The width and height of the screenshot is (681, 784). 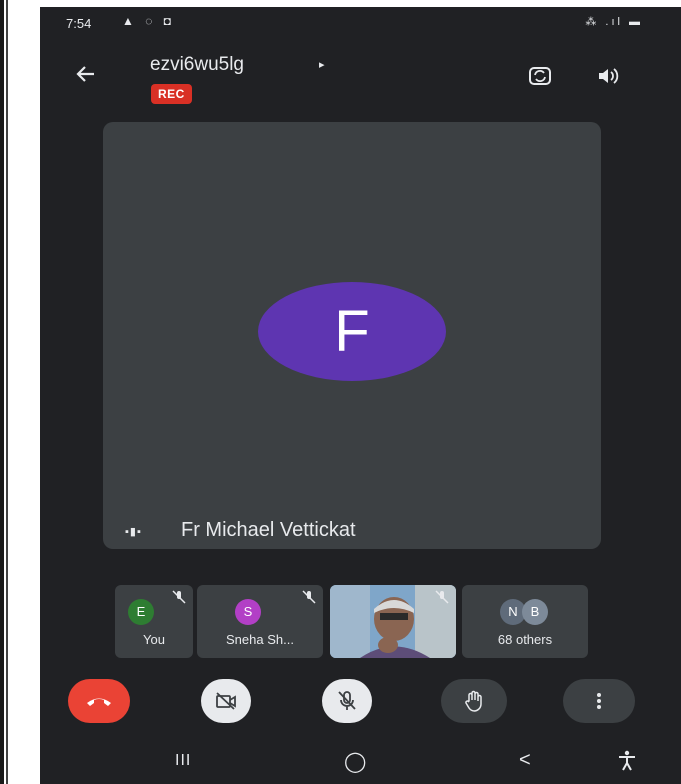 I want to click on speaker-icon, so click(x=609, y=76).